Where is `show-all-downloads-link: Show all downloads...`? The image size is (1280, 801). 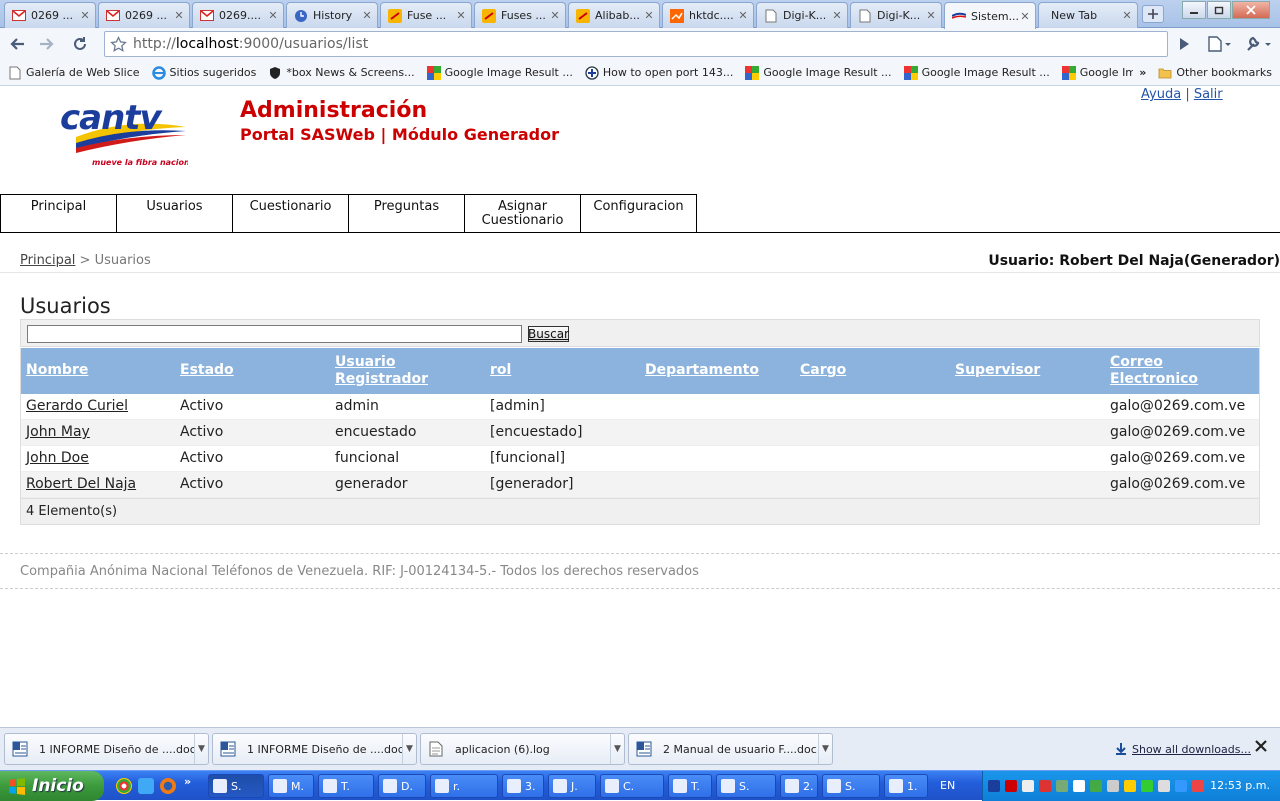
show-all-downloads-link: Show all downloads... is located at coordinates (1182, 749).